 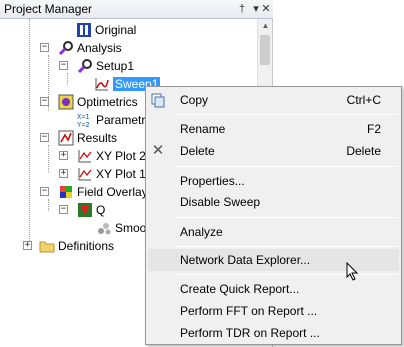 I want to click on tree-item-xyplot1: XY Plot 1, so click(x=111, y=174).